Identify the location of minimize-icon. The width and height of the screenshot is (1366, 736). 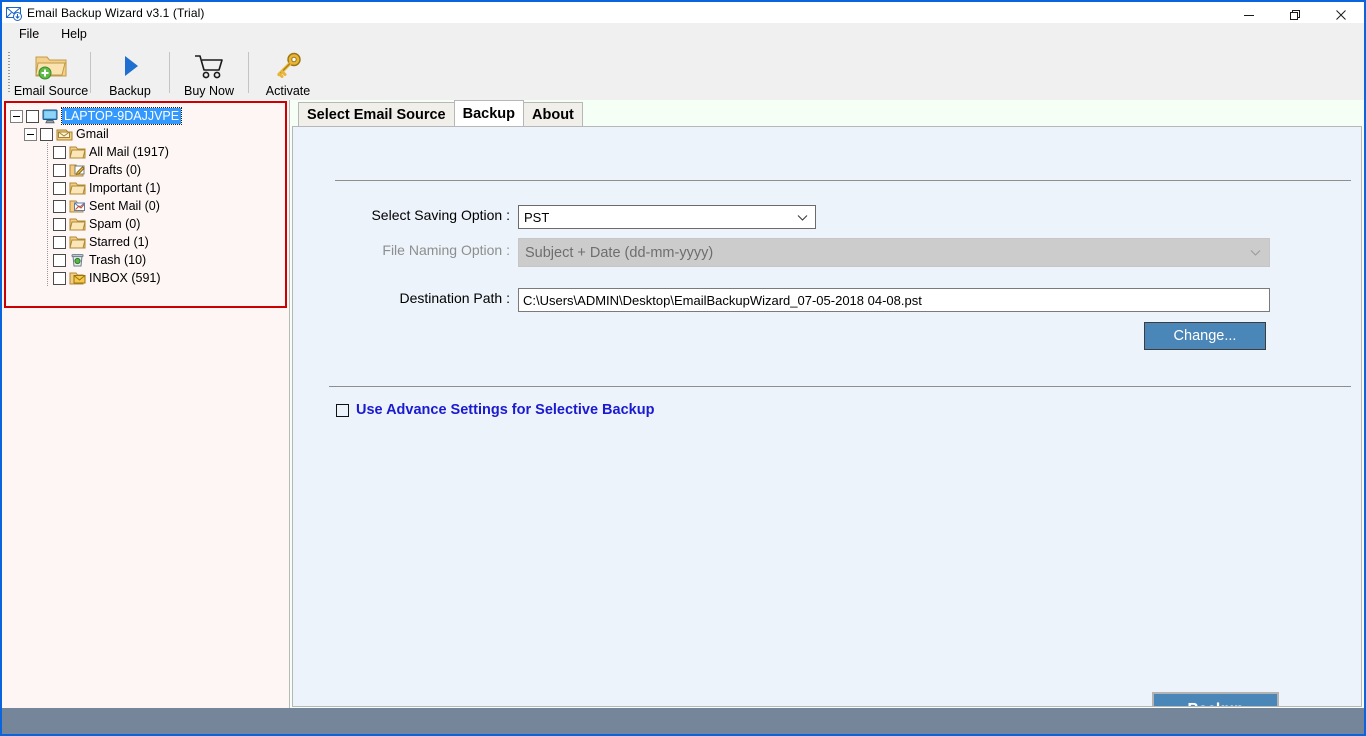
(1249, 15).